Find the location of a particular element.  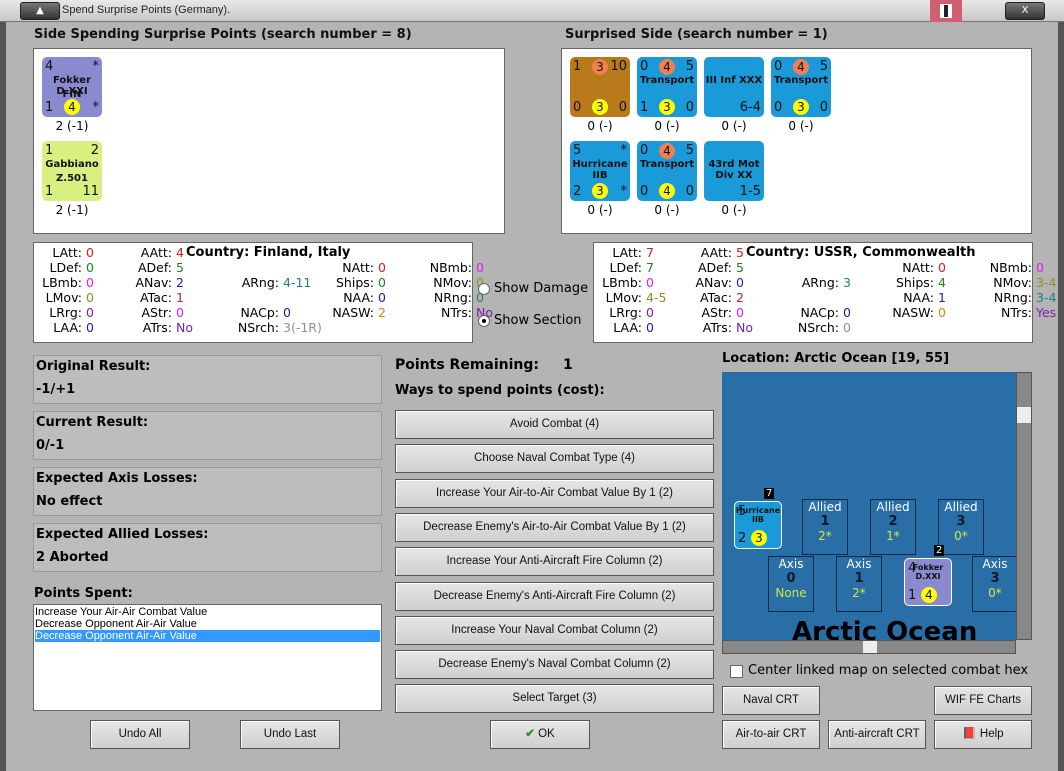

country-label: Country: USSR, Commonwealth is located at coordinates (861, 252).